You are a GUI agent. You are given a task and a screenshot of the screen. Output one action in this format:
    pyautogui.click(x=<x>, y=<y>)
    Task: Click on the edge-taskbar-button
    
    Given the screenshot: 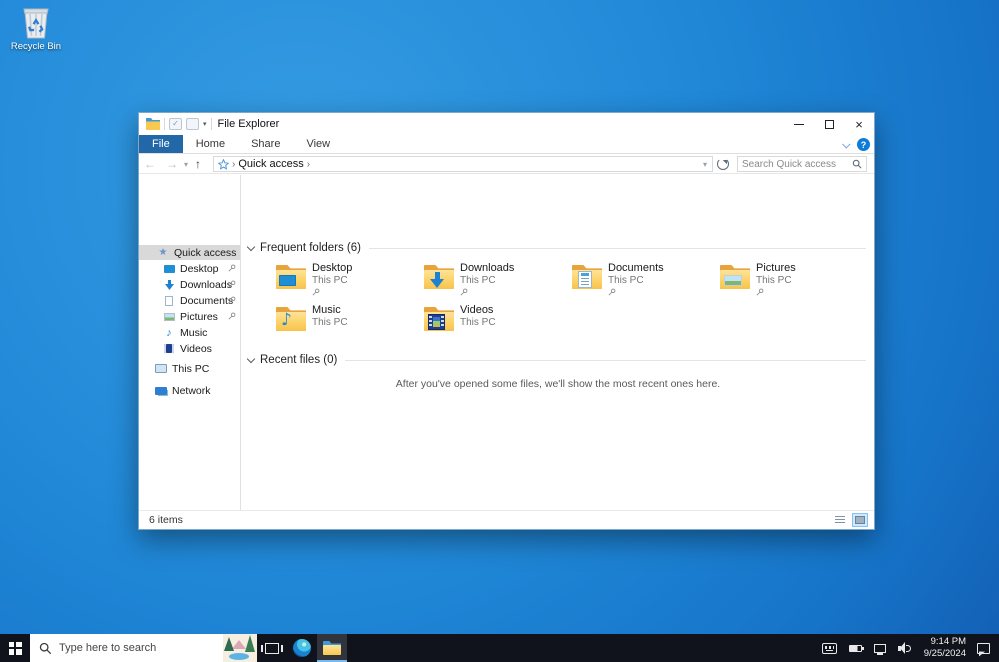 What is the action you would take?
    pyautogui.click(x=302, y=648)
    